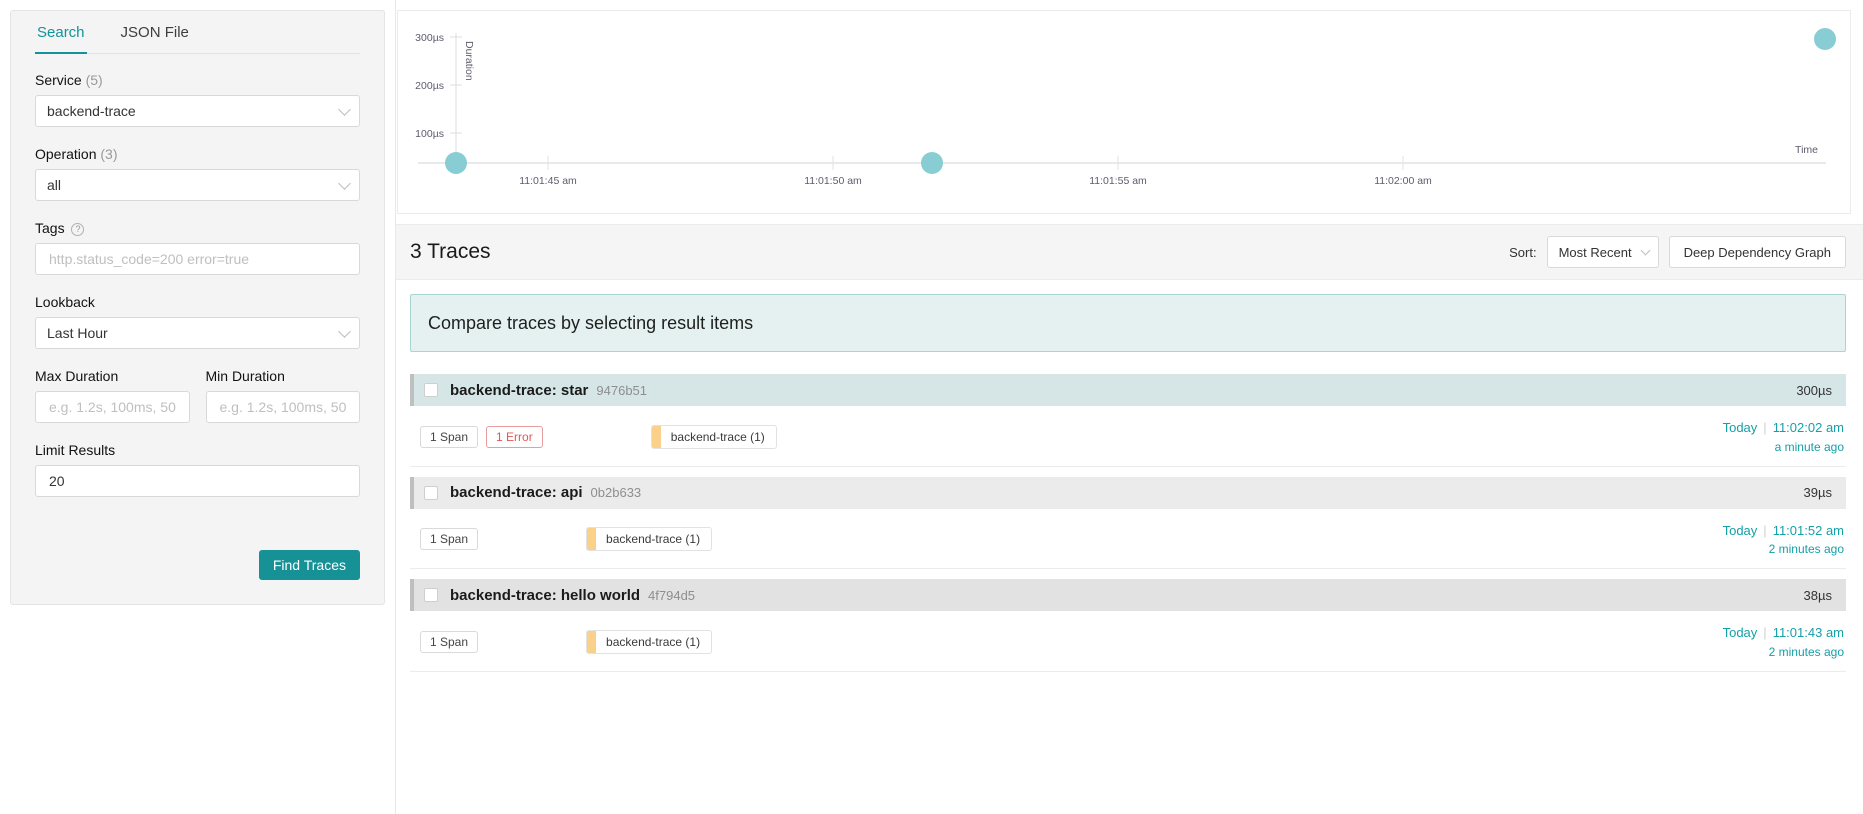 The width and height of the screenshot is (1863, 814). Describe the element at coordinates (245, 376) in the screenshot. I see `min-duration-label: Min Duration` at that location.